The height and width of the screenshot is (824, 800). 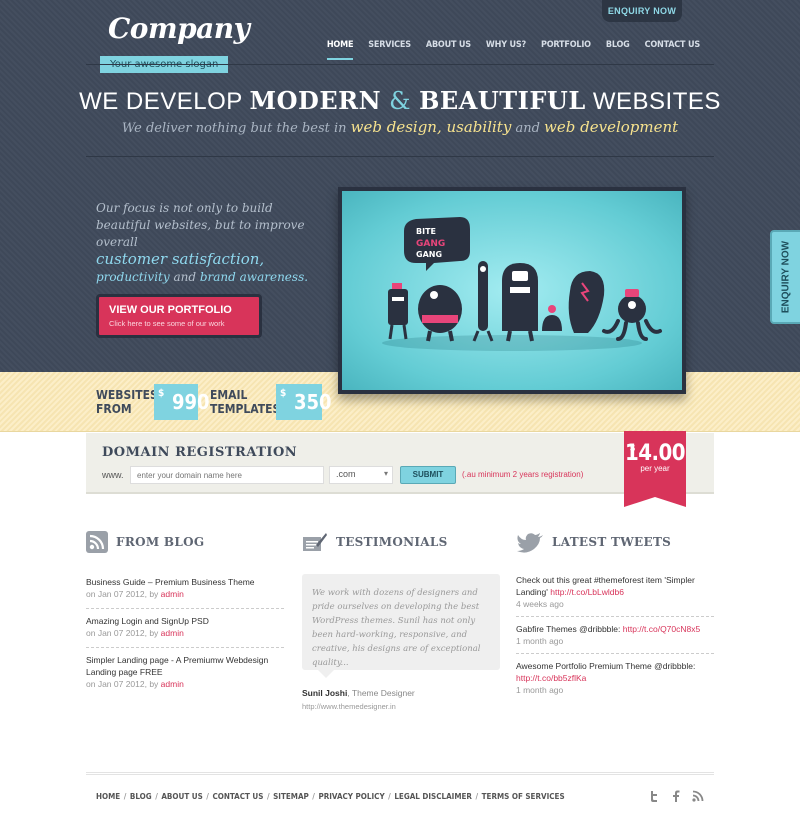 I want to click on enquiry-now-side-tab: ENQUIRY NOW, so click(x=785, y=277).